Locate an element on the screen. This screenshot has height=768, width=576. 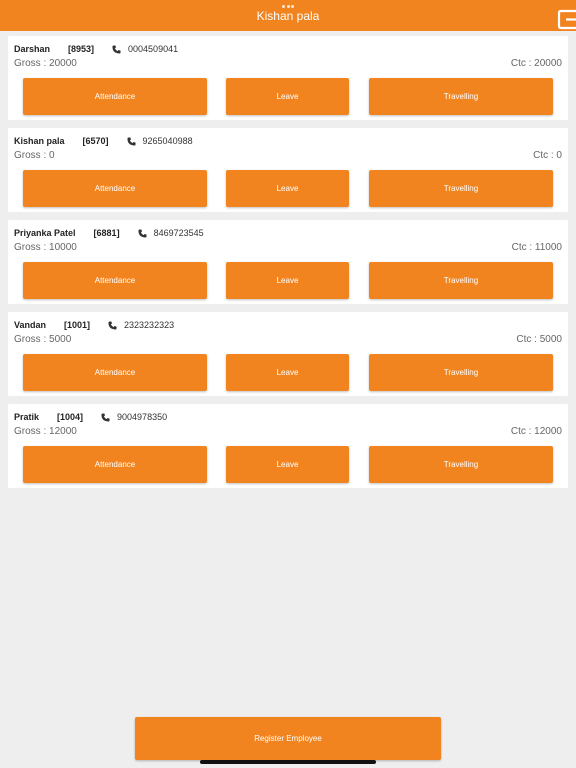
employee-name: Vandan is located at coordinates (30, 325).